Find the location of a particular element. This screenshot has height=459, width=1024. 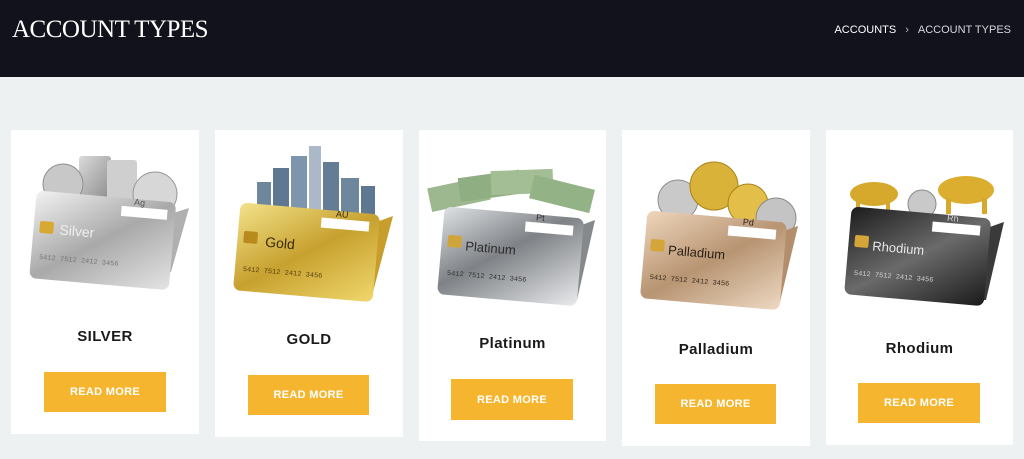

svg-text: Rh is located at coordinates (953, 218).